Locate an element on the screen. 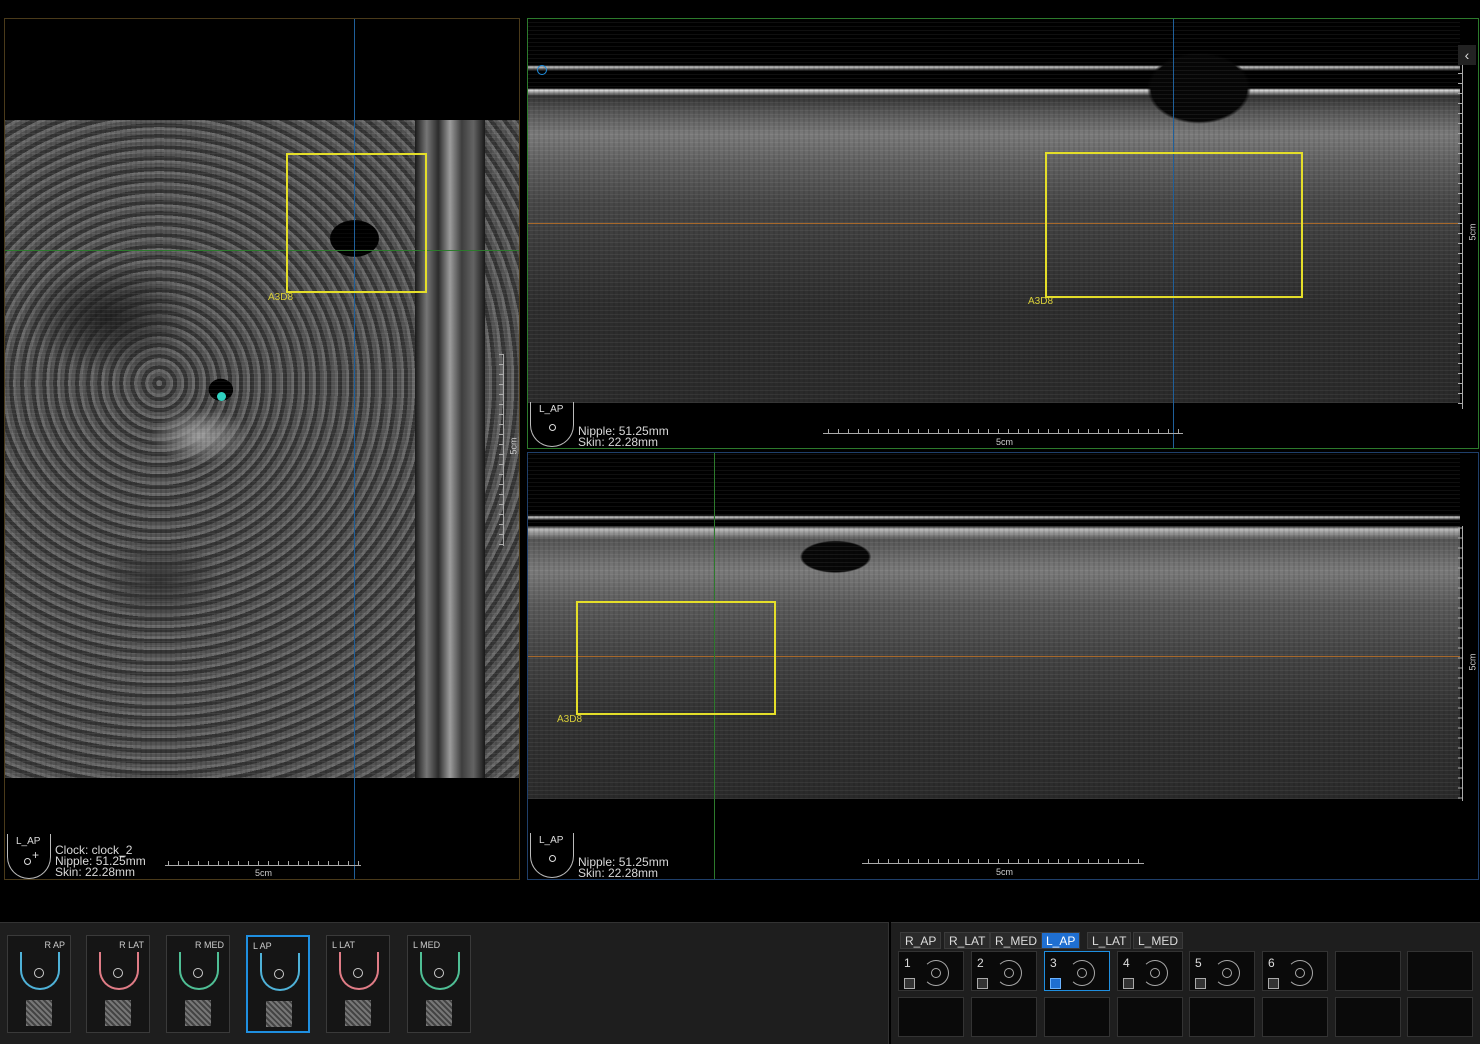  thumb-l-med: L MED is located at coordinates (439, 984).